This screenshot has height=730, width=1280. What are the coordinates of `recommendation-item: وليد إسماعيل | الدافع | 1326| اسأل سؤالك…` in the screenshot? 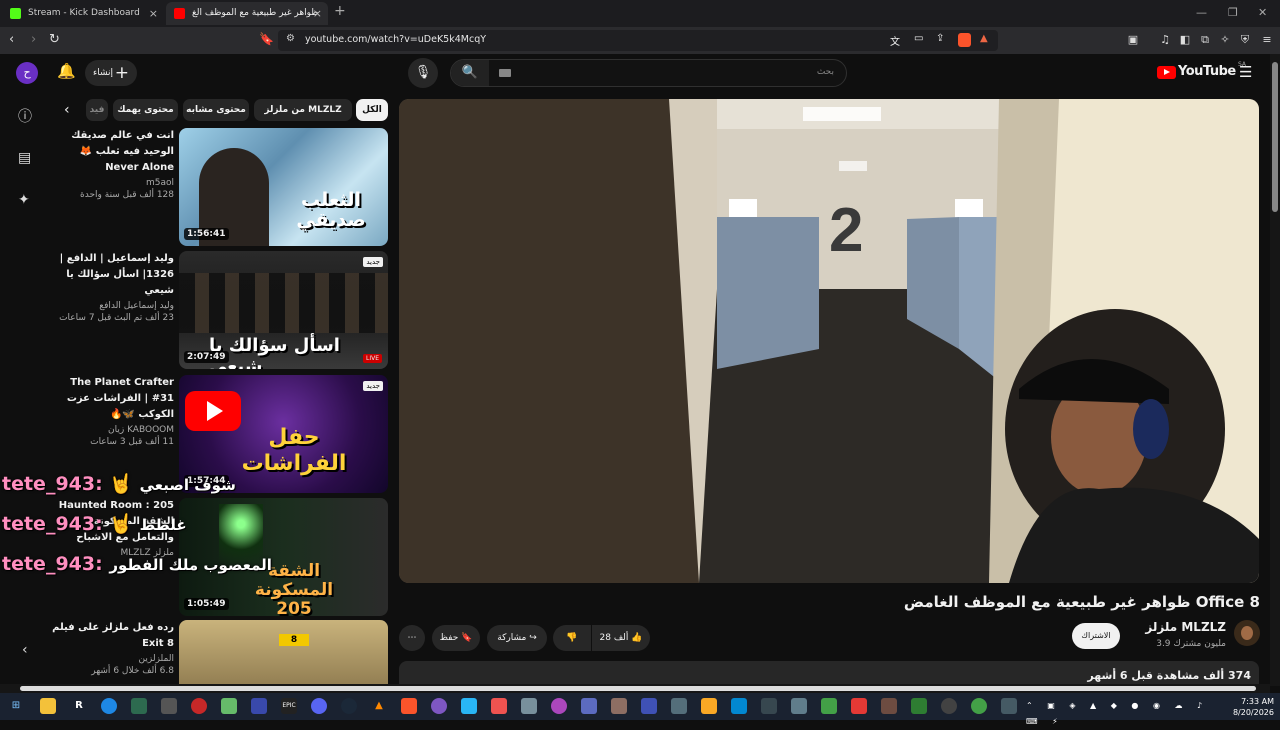 It's located at (220, 310).